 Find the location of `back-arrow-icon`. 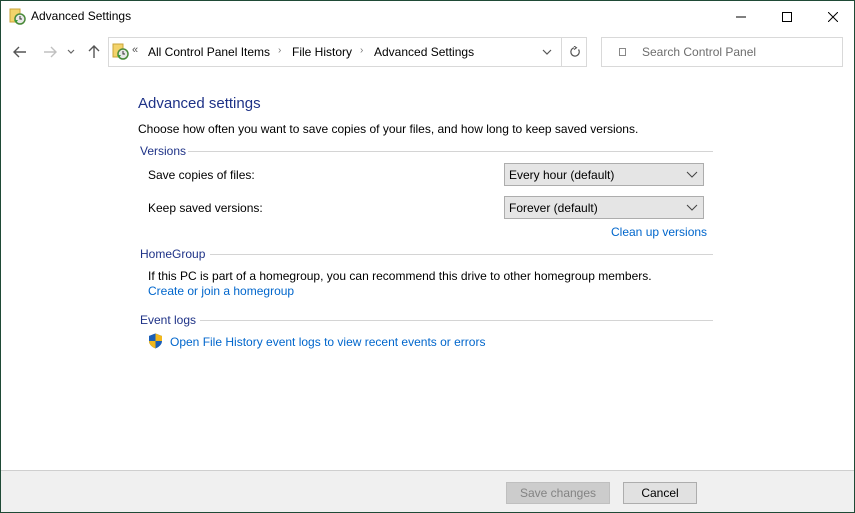

back-arrow-icon is located at coordinates (19, 52).